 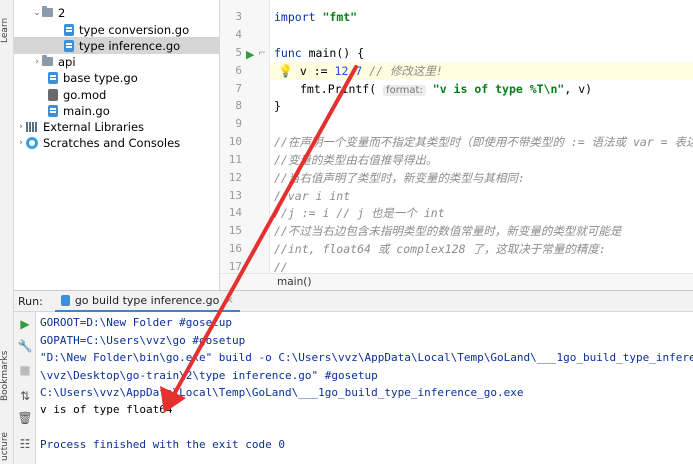 I want to click on code-line-8: }, so click(x=277, y=106).